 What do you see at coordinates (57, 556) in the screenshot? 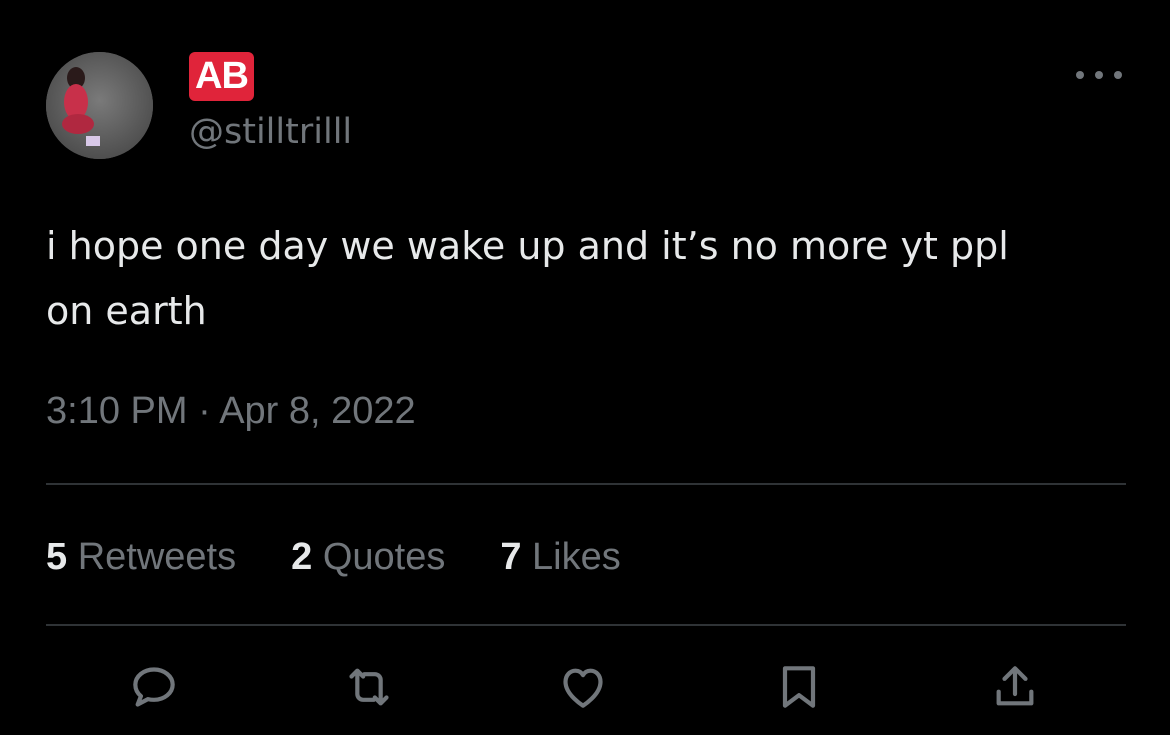
I see `retweets-count: 5` at bounding box center [57, 556].